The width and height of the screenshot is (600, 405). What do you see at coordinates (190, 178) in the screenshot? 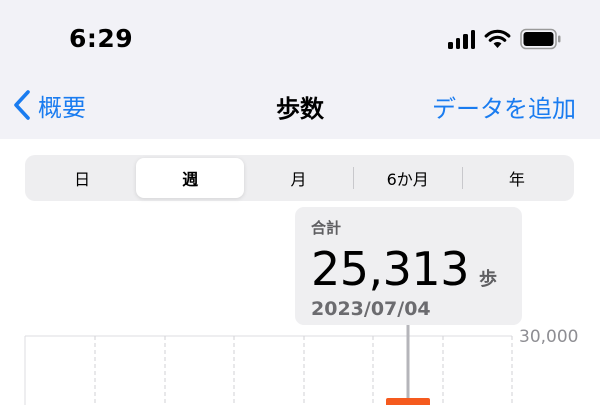
I see `segment-week: 週` at bounding box center [190, 178].